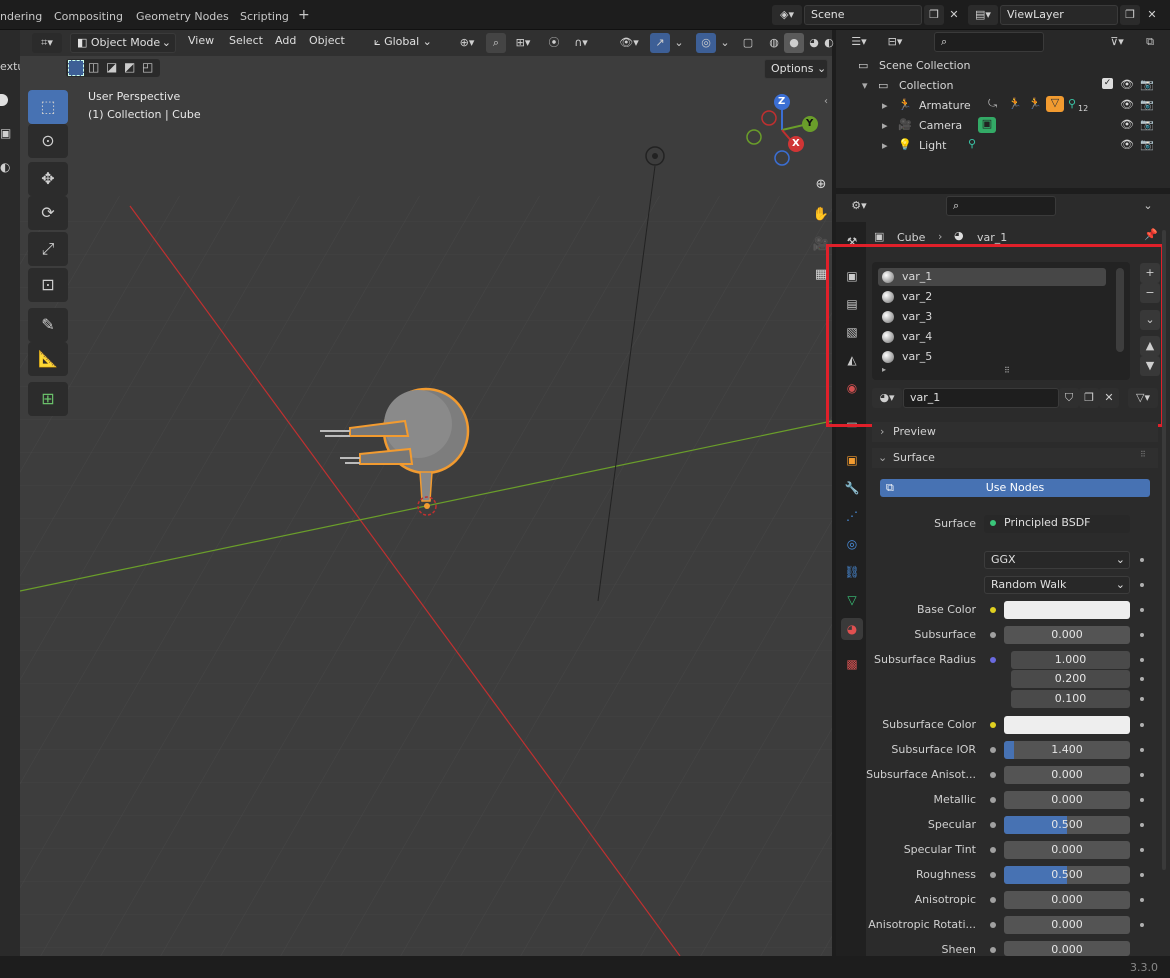 This screenshot has height=978, width=1170. What do you see at coordinates (1067, 825) in the screenshot?
I see `specular-slider: 0.500` at bounding box center [1067, 825].